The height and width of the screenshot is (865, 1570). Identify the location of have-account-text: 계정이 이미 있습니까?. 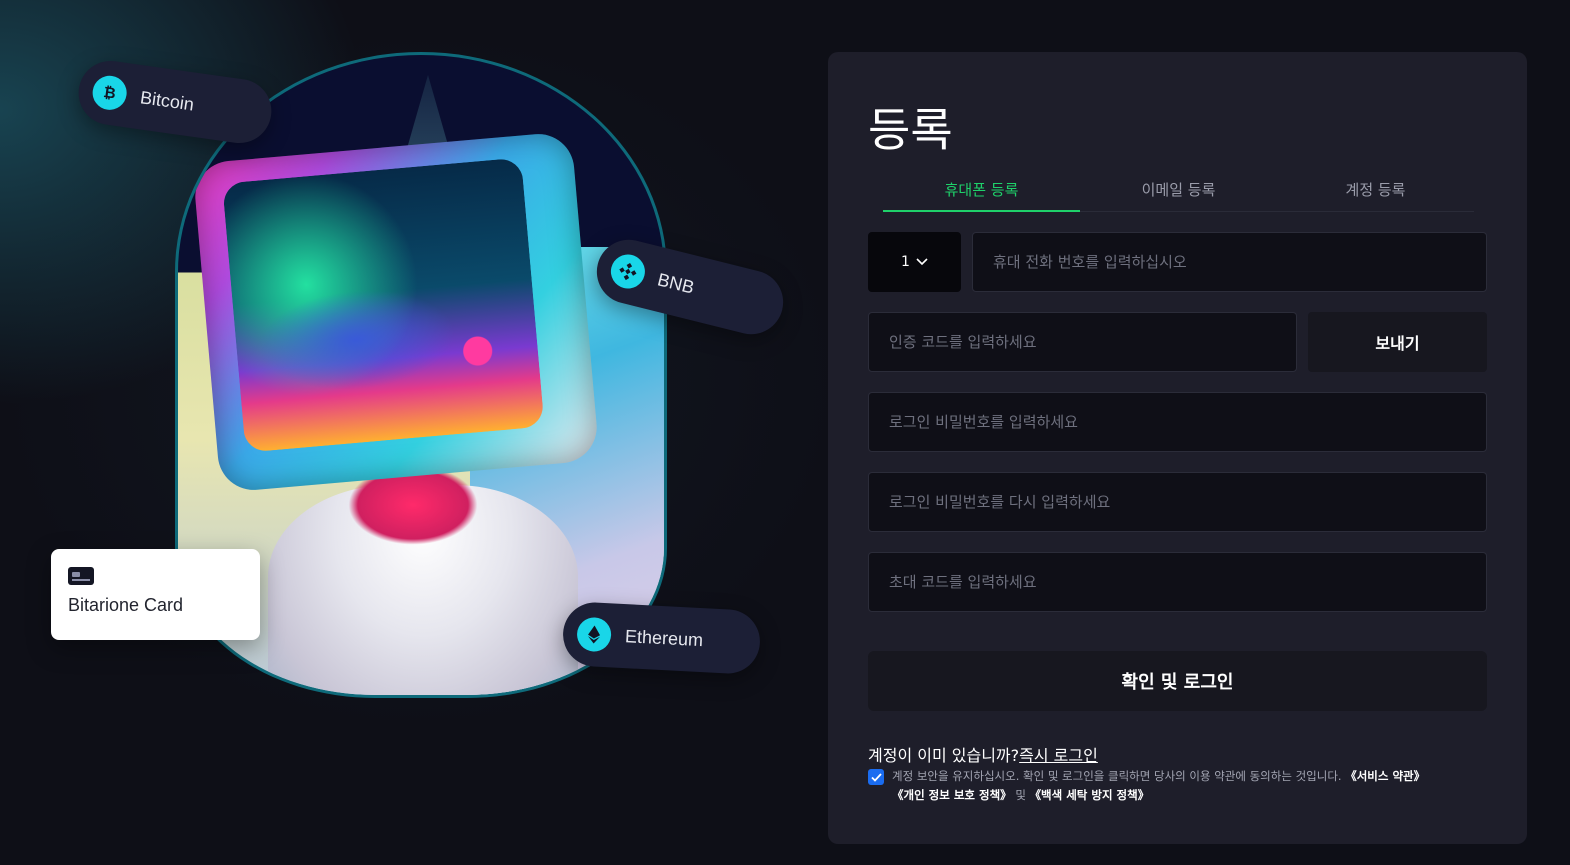
(944, 755).